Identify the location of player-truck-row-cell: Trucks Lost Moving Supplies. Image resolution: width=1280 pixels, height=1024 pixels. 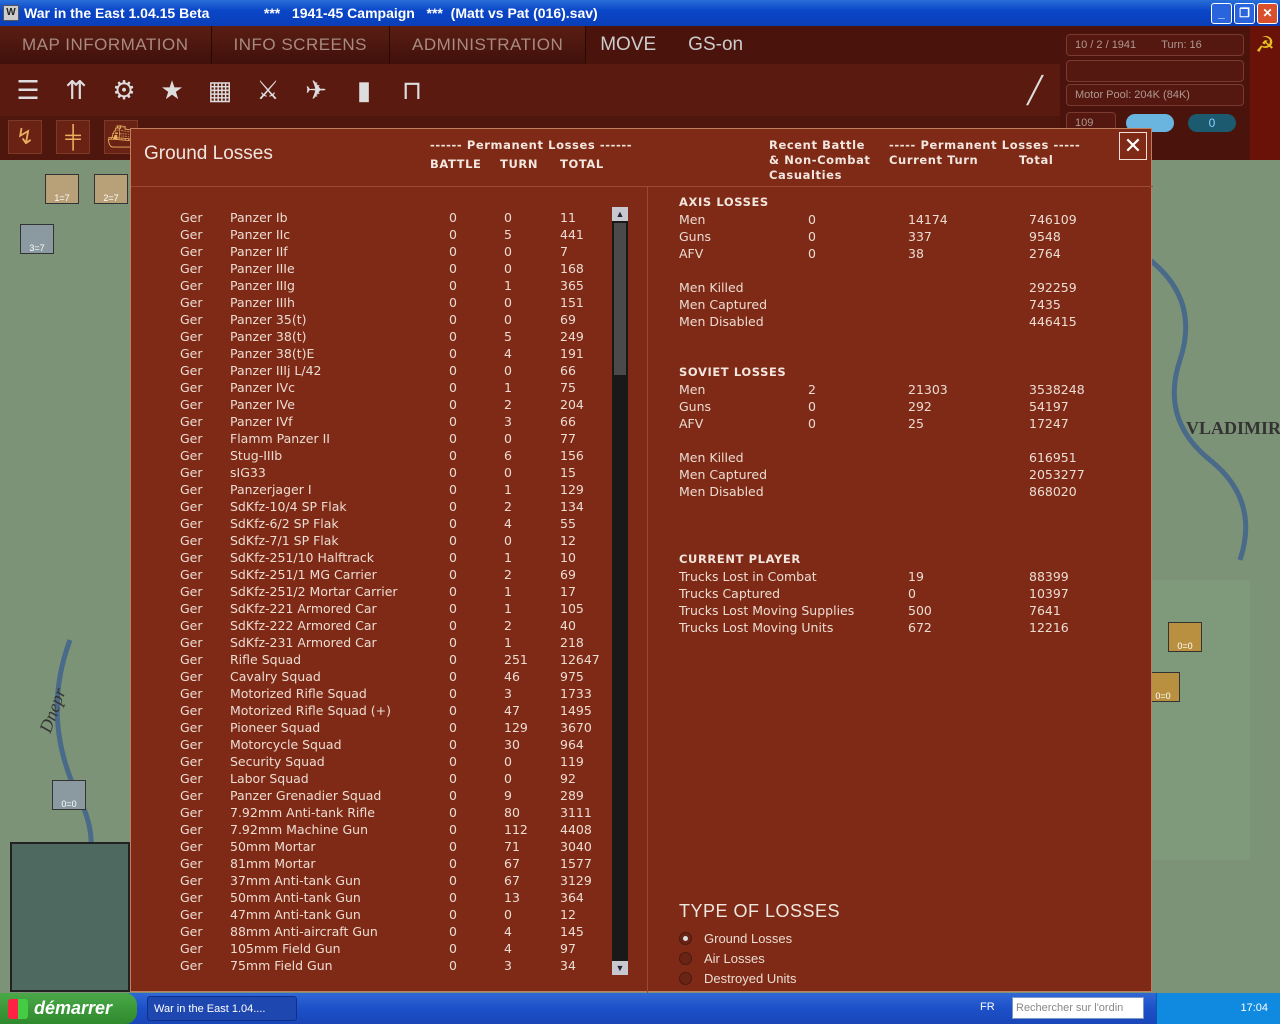
(767, 610).